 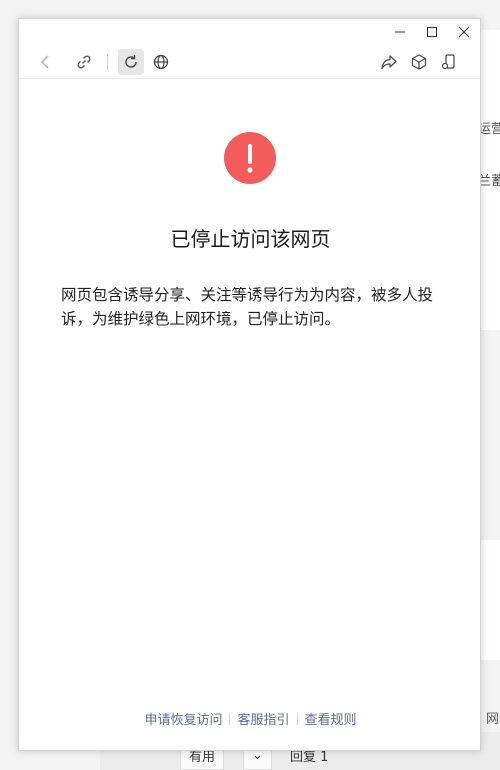 I want to click on footer-links: 申请恢复访问 客服指引 查看规则, so click(x=249, y=718).